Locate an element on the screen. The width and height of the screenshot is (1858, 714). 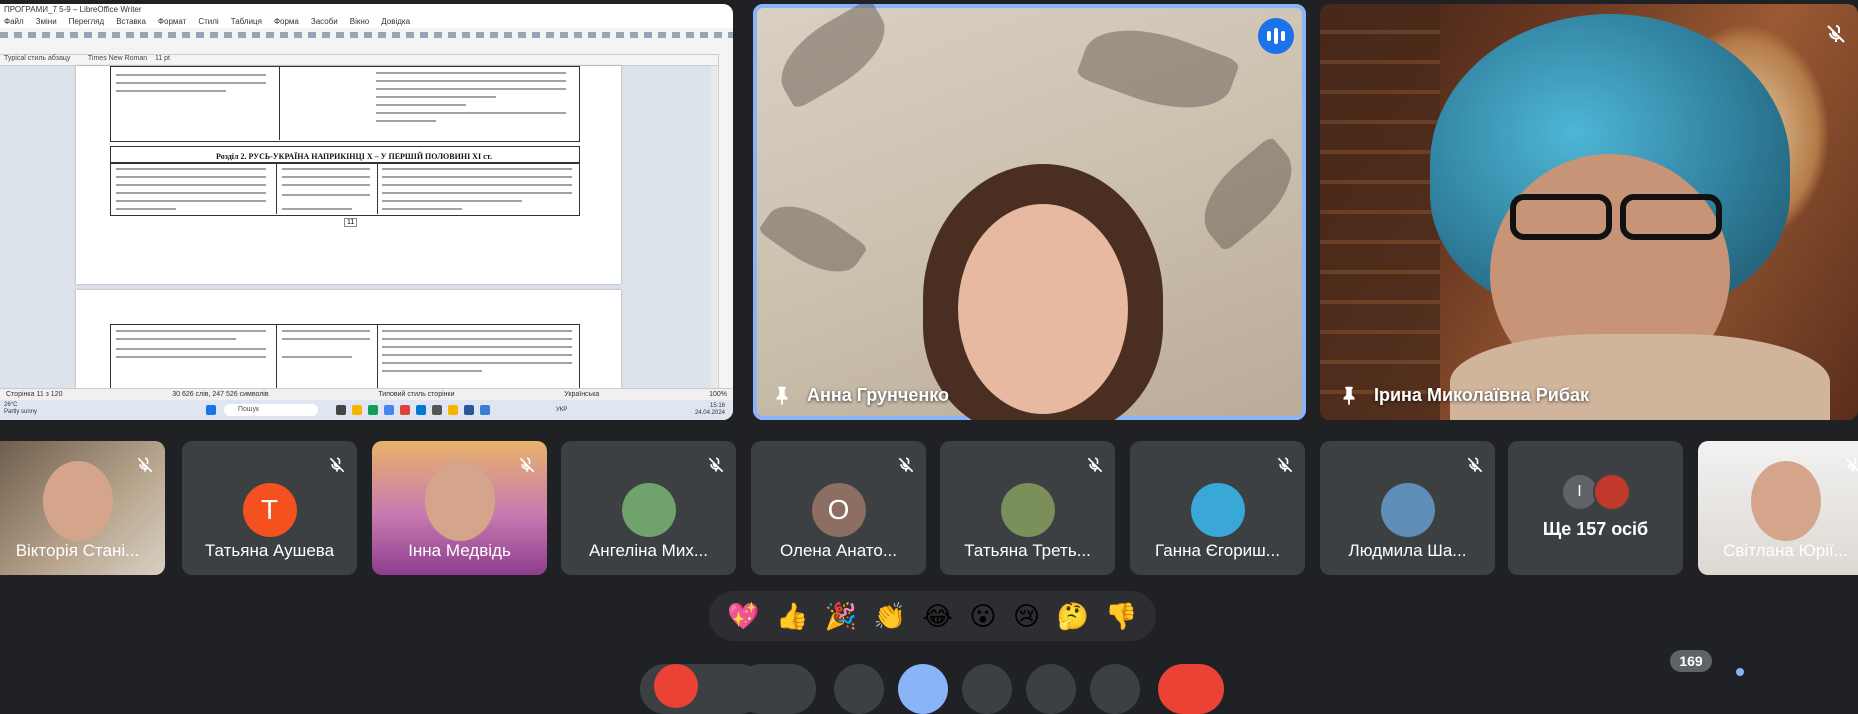
writer-menu-item: Файл is located at coordinates (14, 22).